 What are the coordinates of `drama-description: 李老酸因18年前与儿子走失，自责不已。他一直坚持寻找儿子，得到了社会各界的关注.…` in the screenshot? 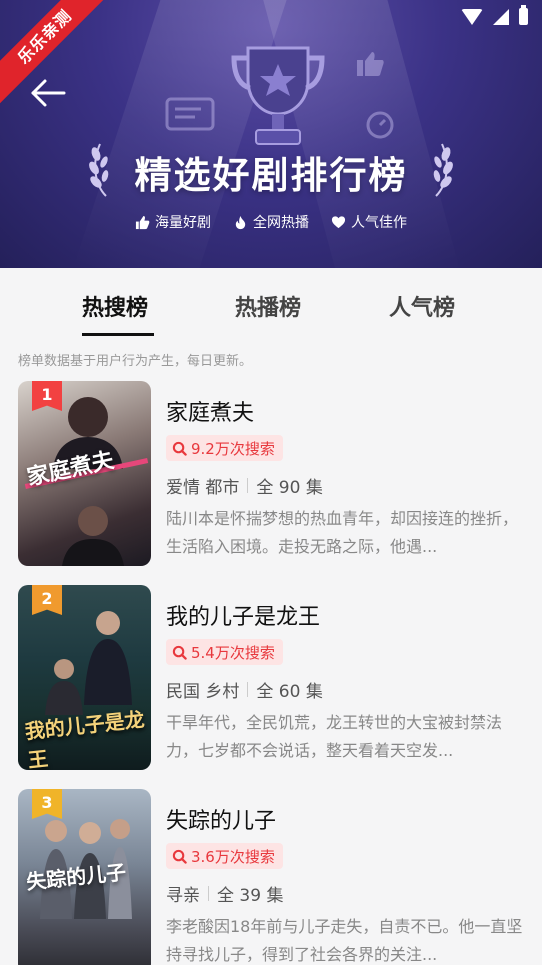 It's located at (344, 940).